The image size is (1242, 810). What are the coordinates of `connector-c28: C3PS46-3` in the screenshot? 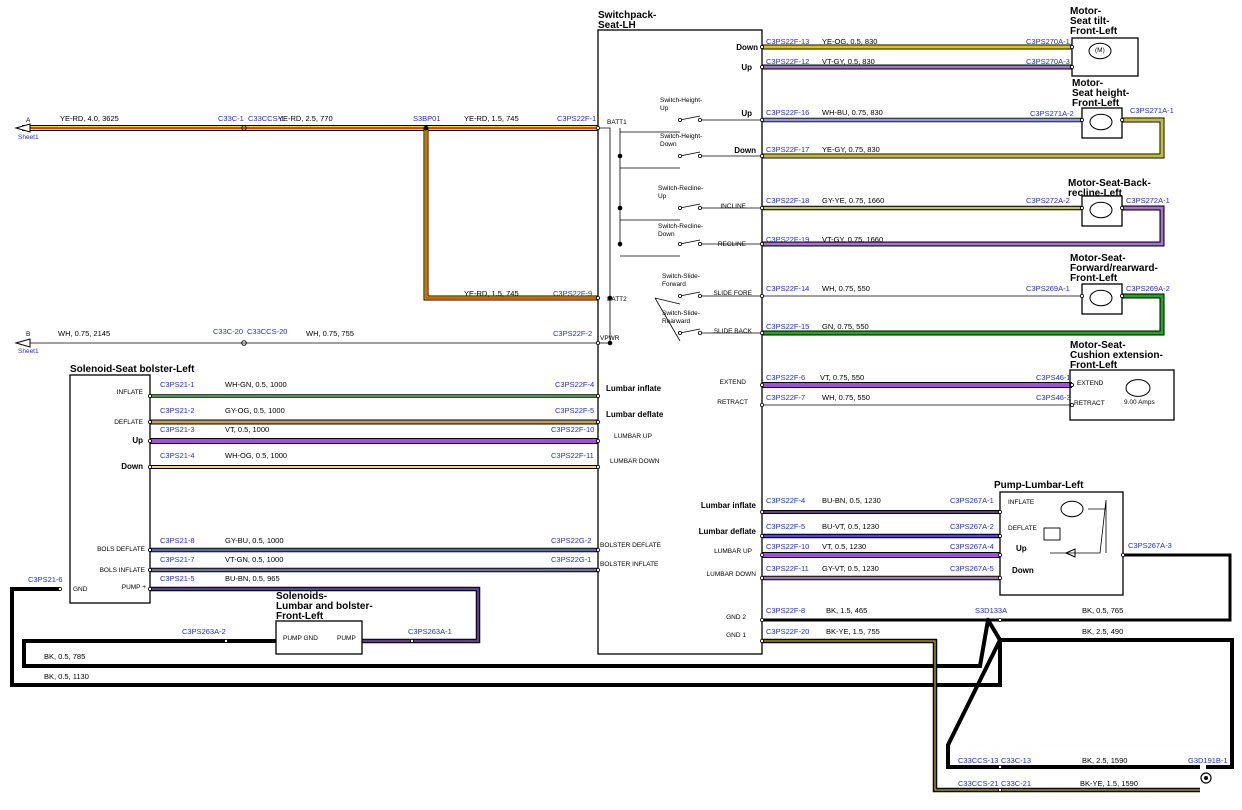 It's located at (1053, 397).